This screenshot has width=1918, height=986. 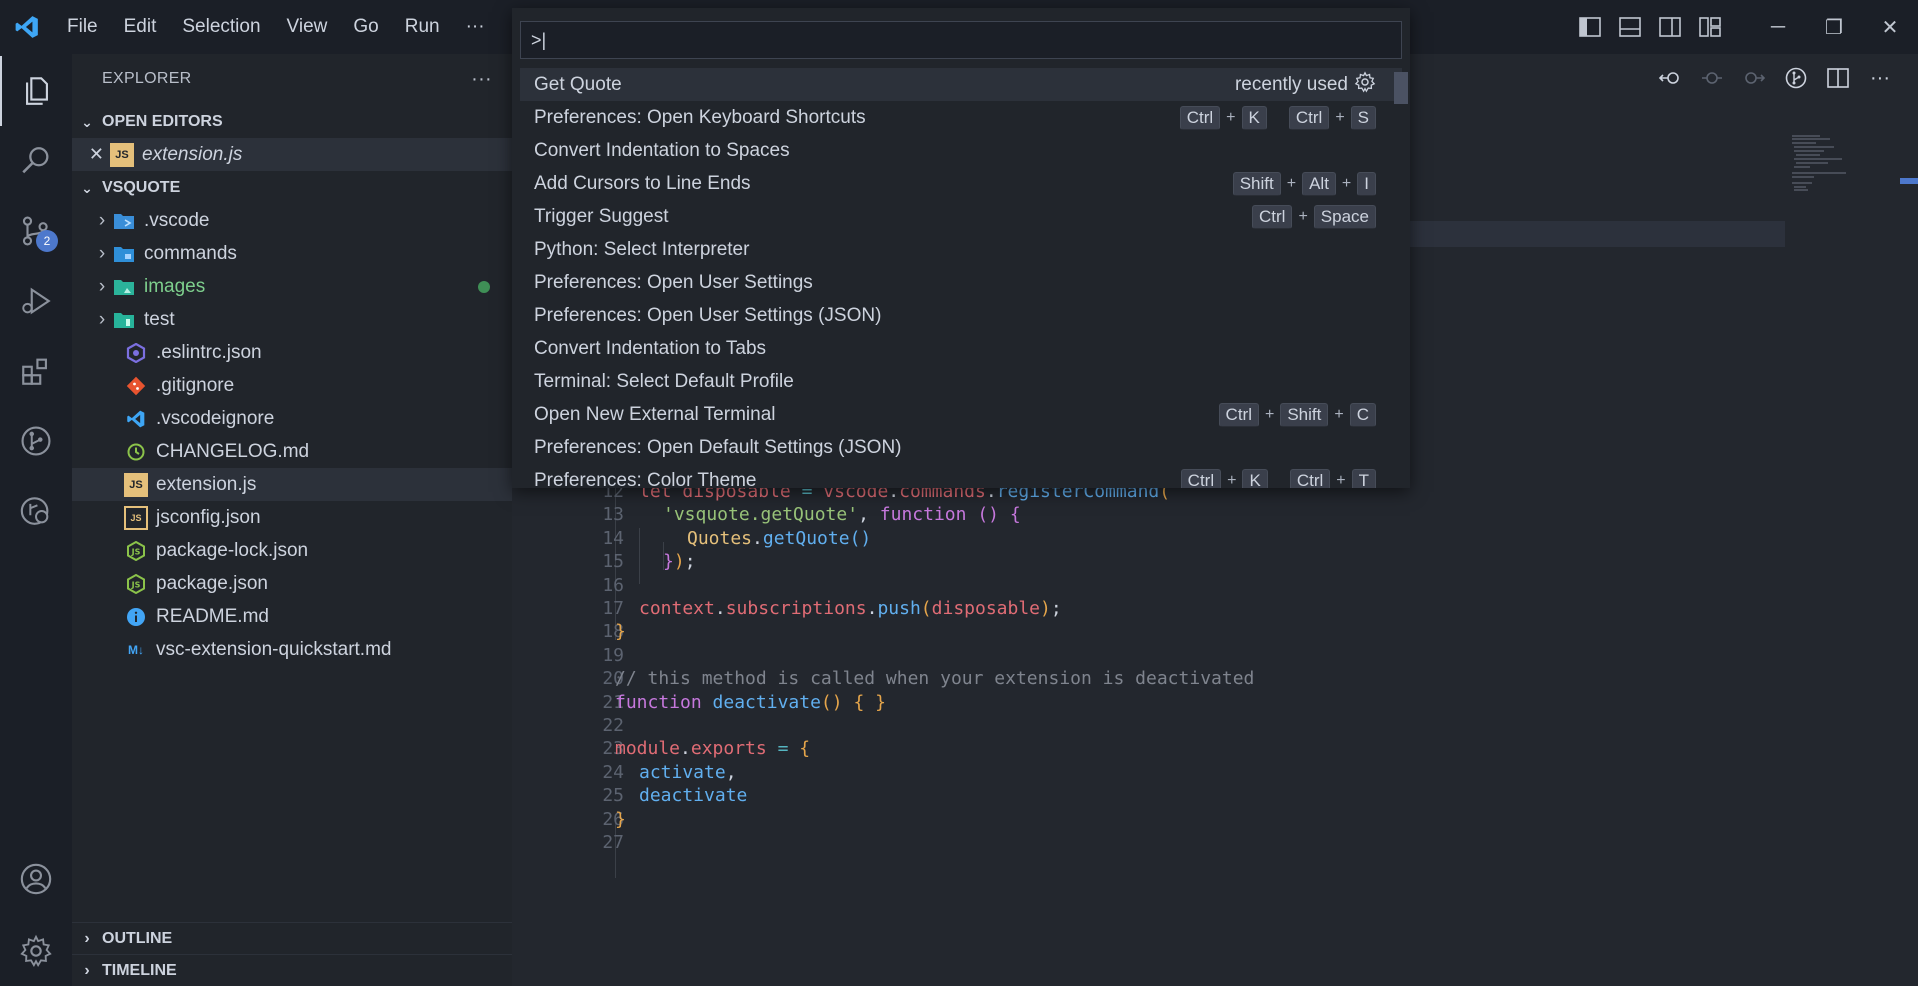 What do you see at coordinates (292, 79) in the screenshot?
I see `explorer-header: EXPLORER ···` at bounding box center [292, 79].